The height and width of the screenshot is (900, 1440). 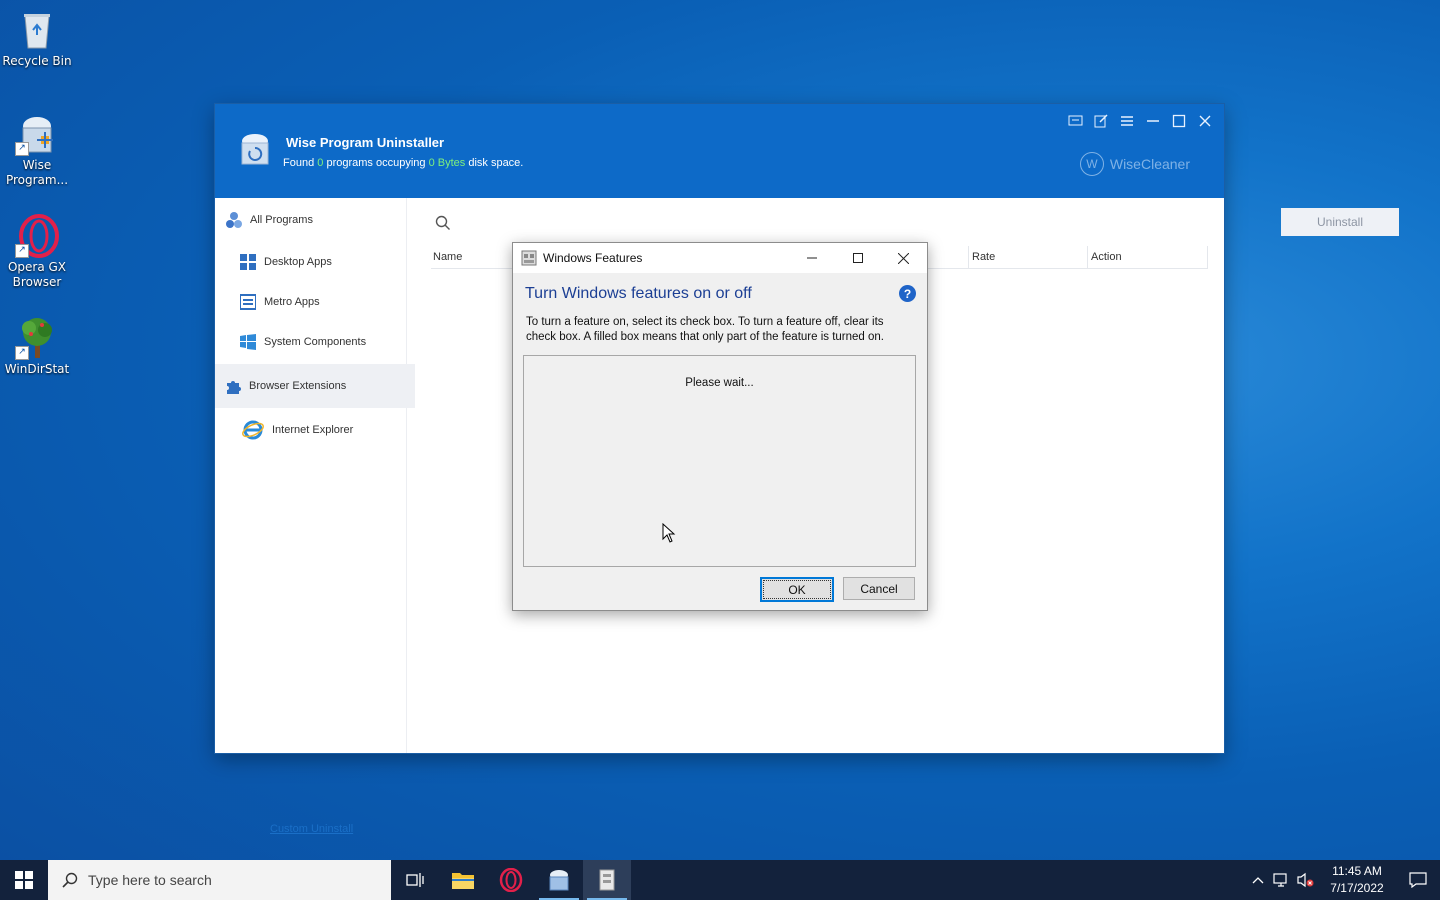 What do you see at coordinates (447, 163) in the screenshot?
I see `disk-space-value: 0 Bytes` at bounding box center [447, 163].